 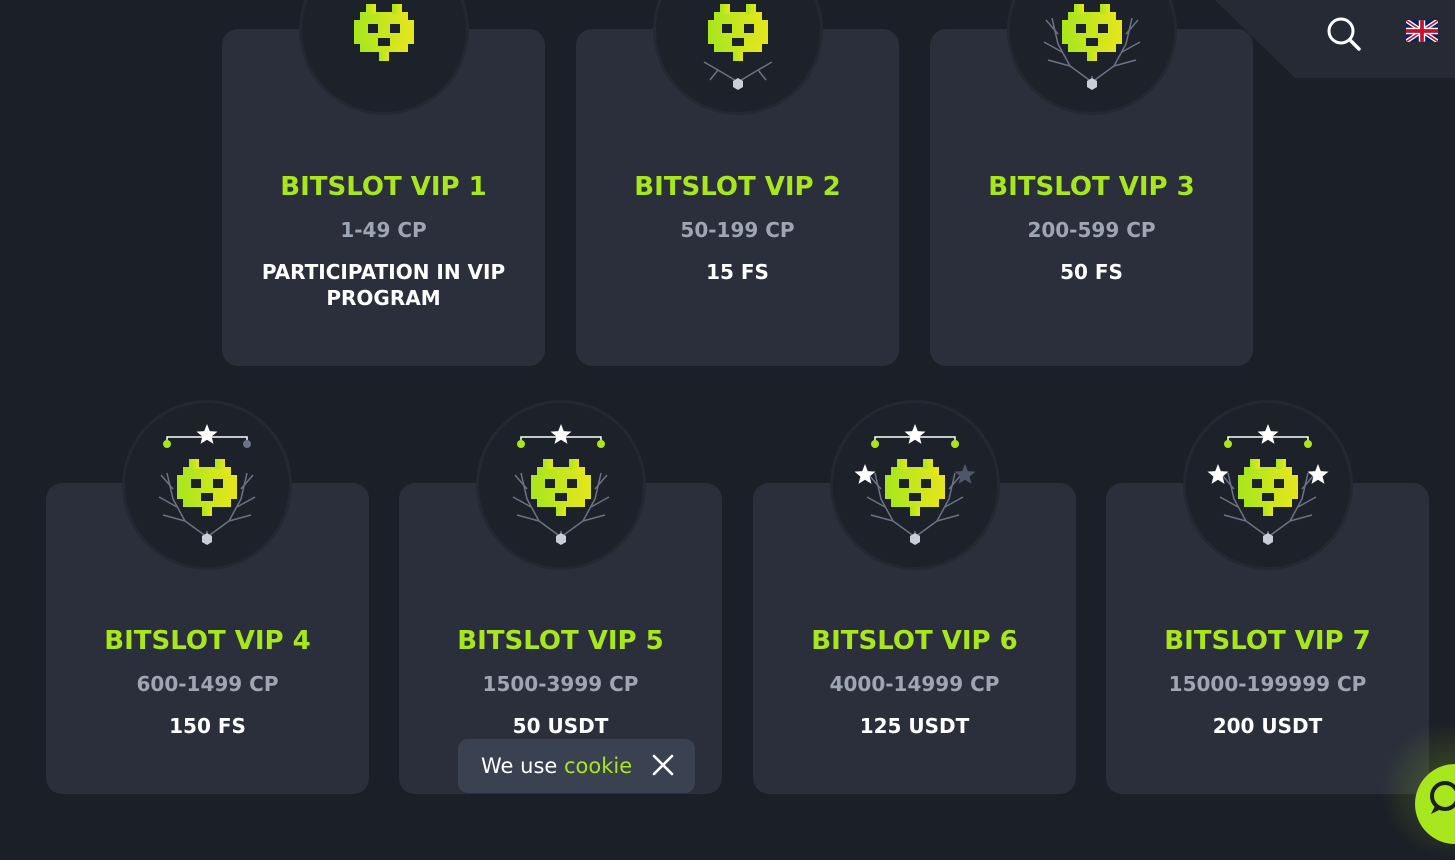 I want to click on cookie-close-button, so click(x=663, y=765).